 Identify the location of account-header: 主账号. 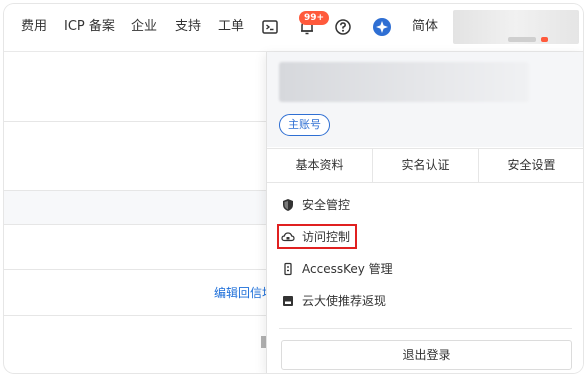
(425, 99).